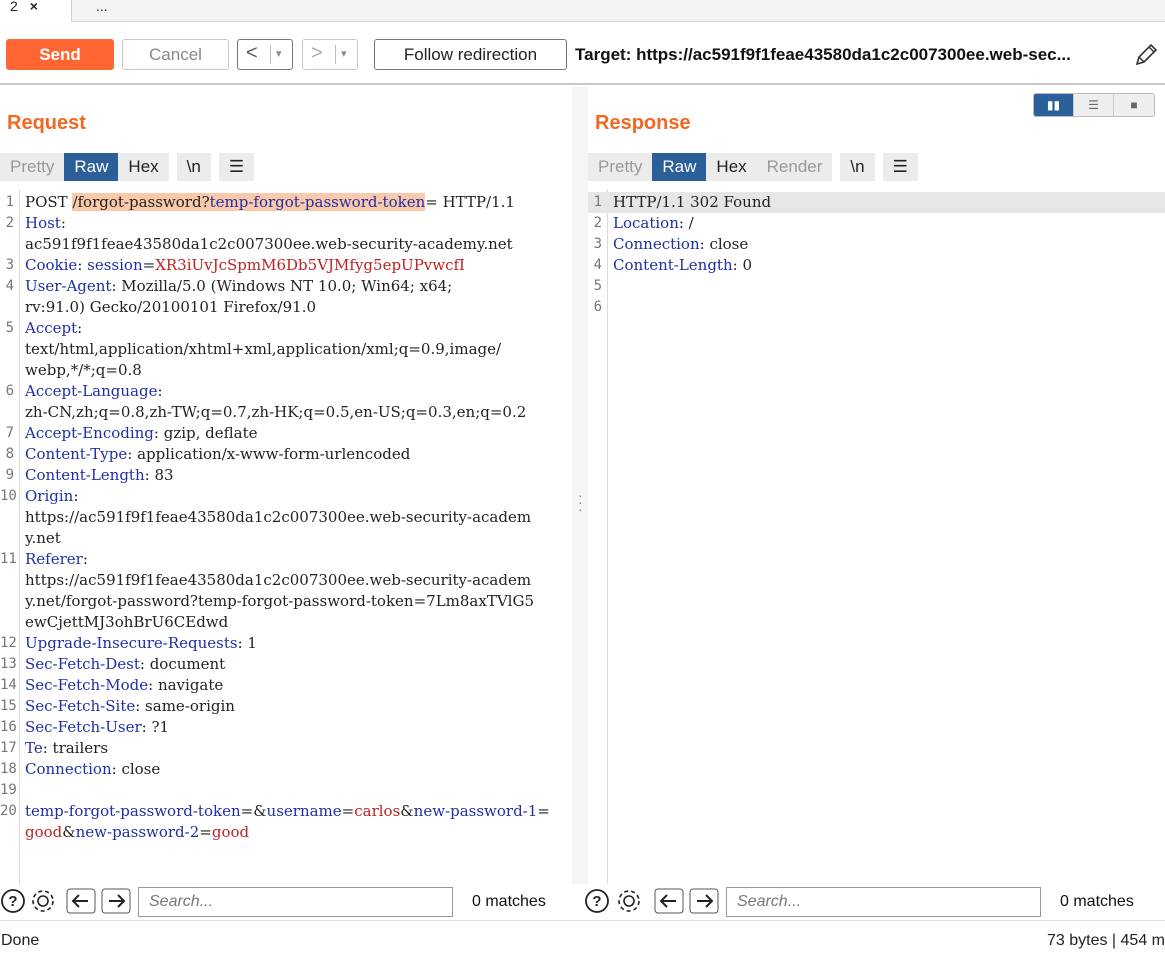  What do you see at coordinates (580, 485) in the screenshot?
I see `panel-splitter: · · ·` at bounding box center [580, 485].